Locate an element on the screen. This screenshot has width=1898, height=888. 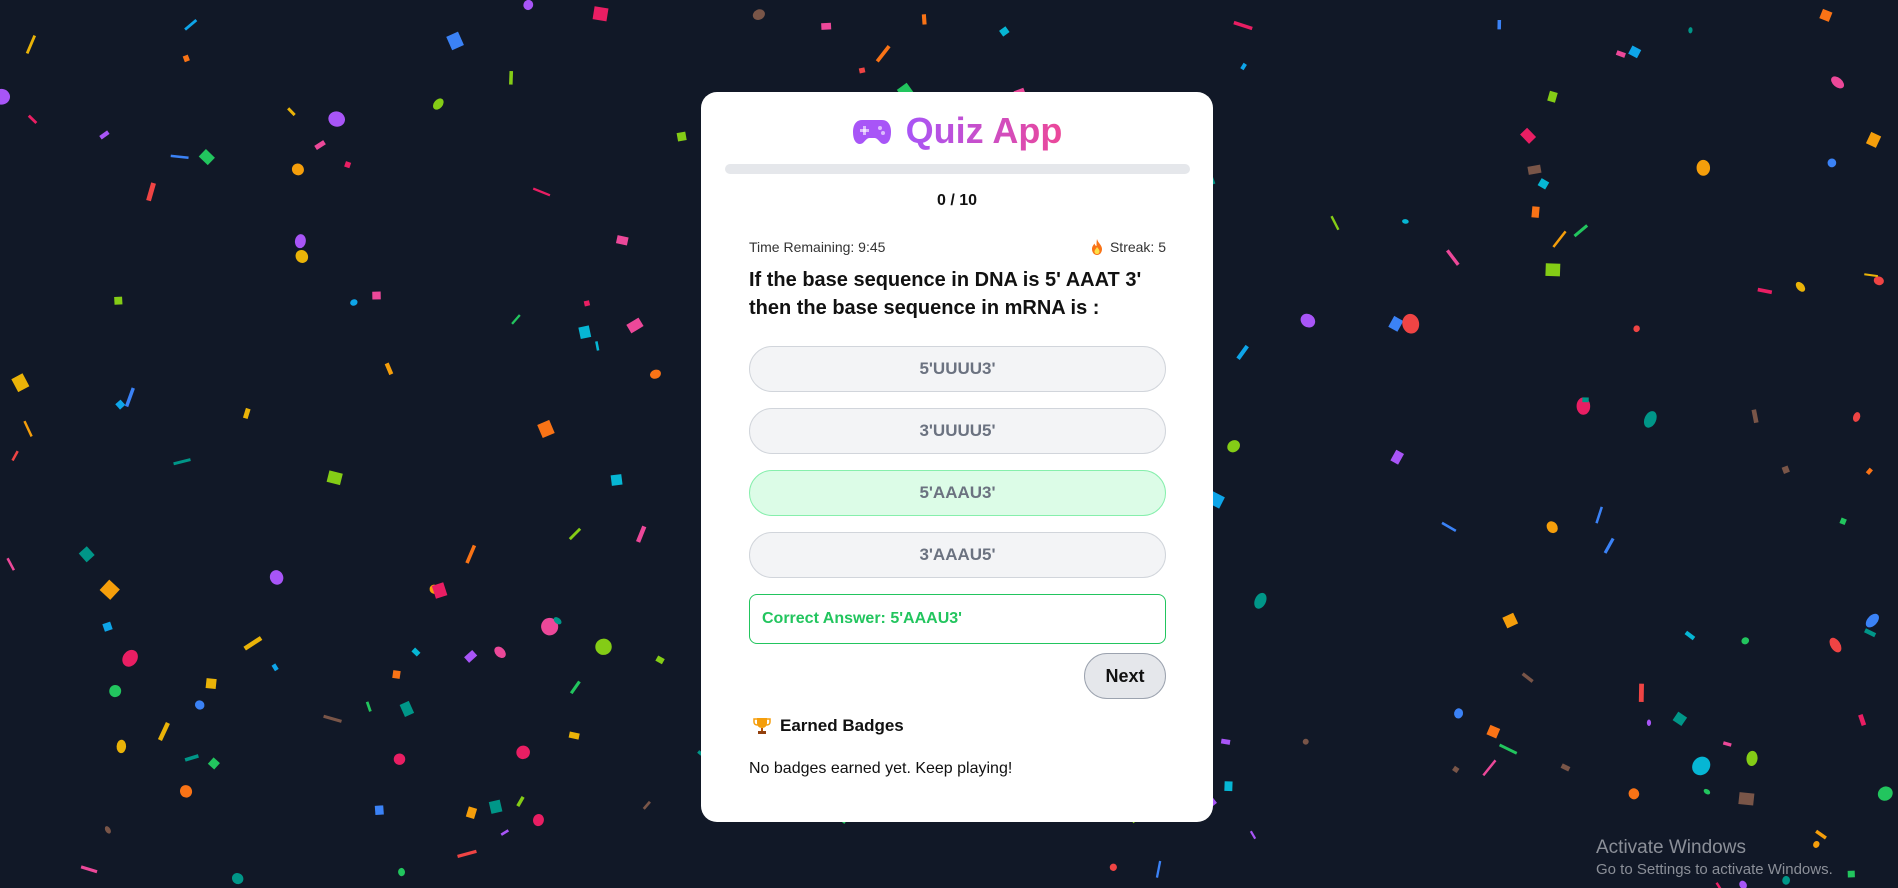
time-remaining: Time Remaining: 9:45 is located at coordinates (817, 247).